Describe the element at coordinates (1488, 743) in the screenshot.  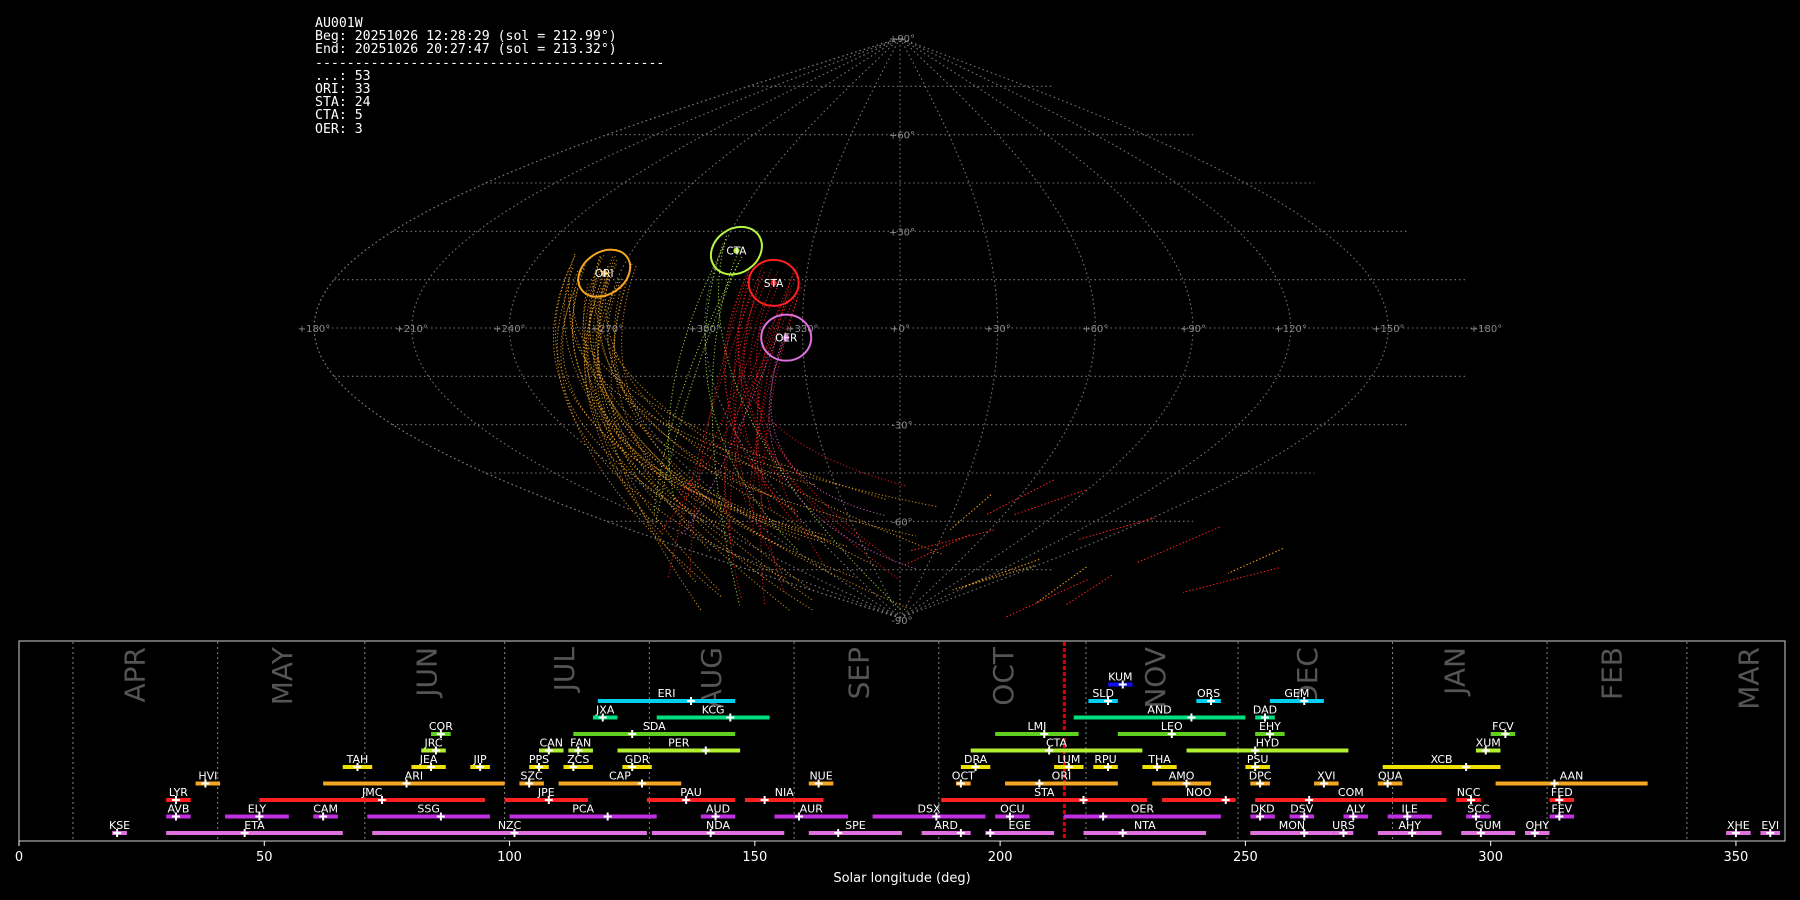
I see `shower-code-label: XUM` at that location.